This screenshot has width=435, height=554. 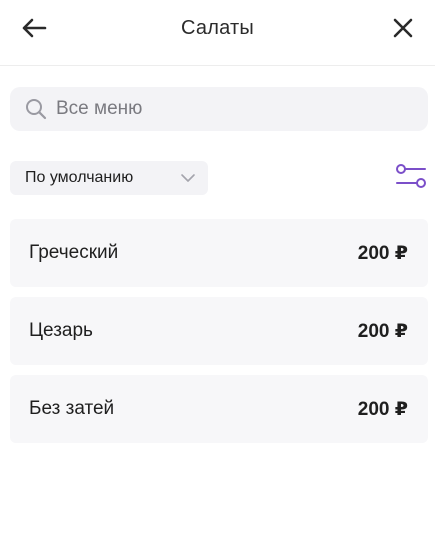 What do you see at coordinates (61, 330) in the screenshot?
I see `item-name: Цезарь` at bounding box center [61, 330].